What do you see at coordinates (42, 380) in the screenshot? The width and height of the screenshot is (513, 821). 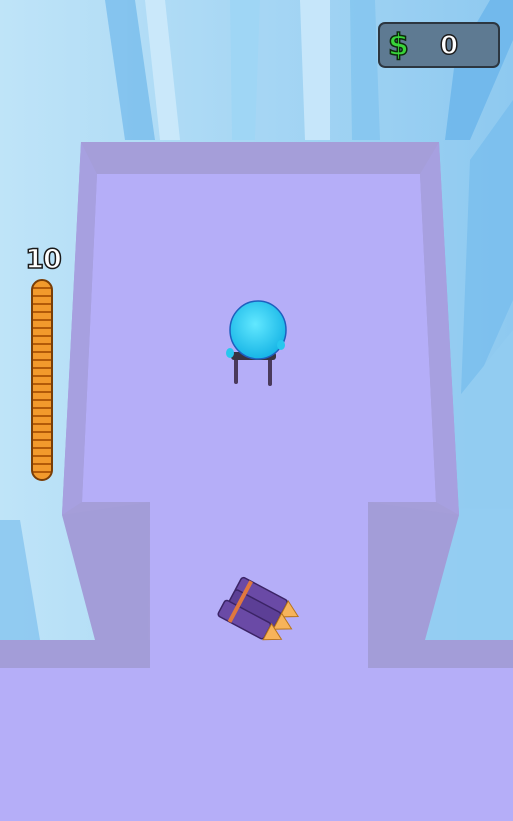 I see `ammo-bar` at bounding box center [42, 380].